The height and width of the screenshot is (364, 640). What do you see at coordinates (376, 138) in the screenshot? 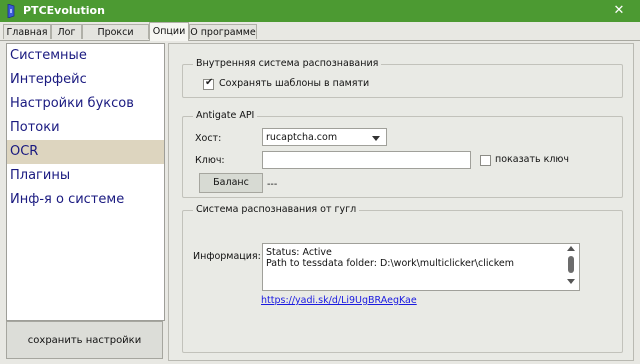
I see `chevron-down-icon` at bounding box center [376, 138].